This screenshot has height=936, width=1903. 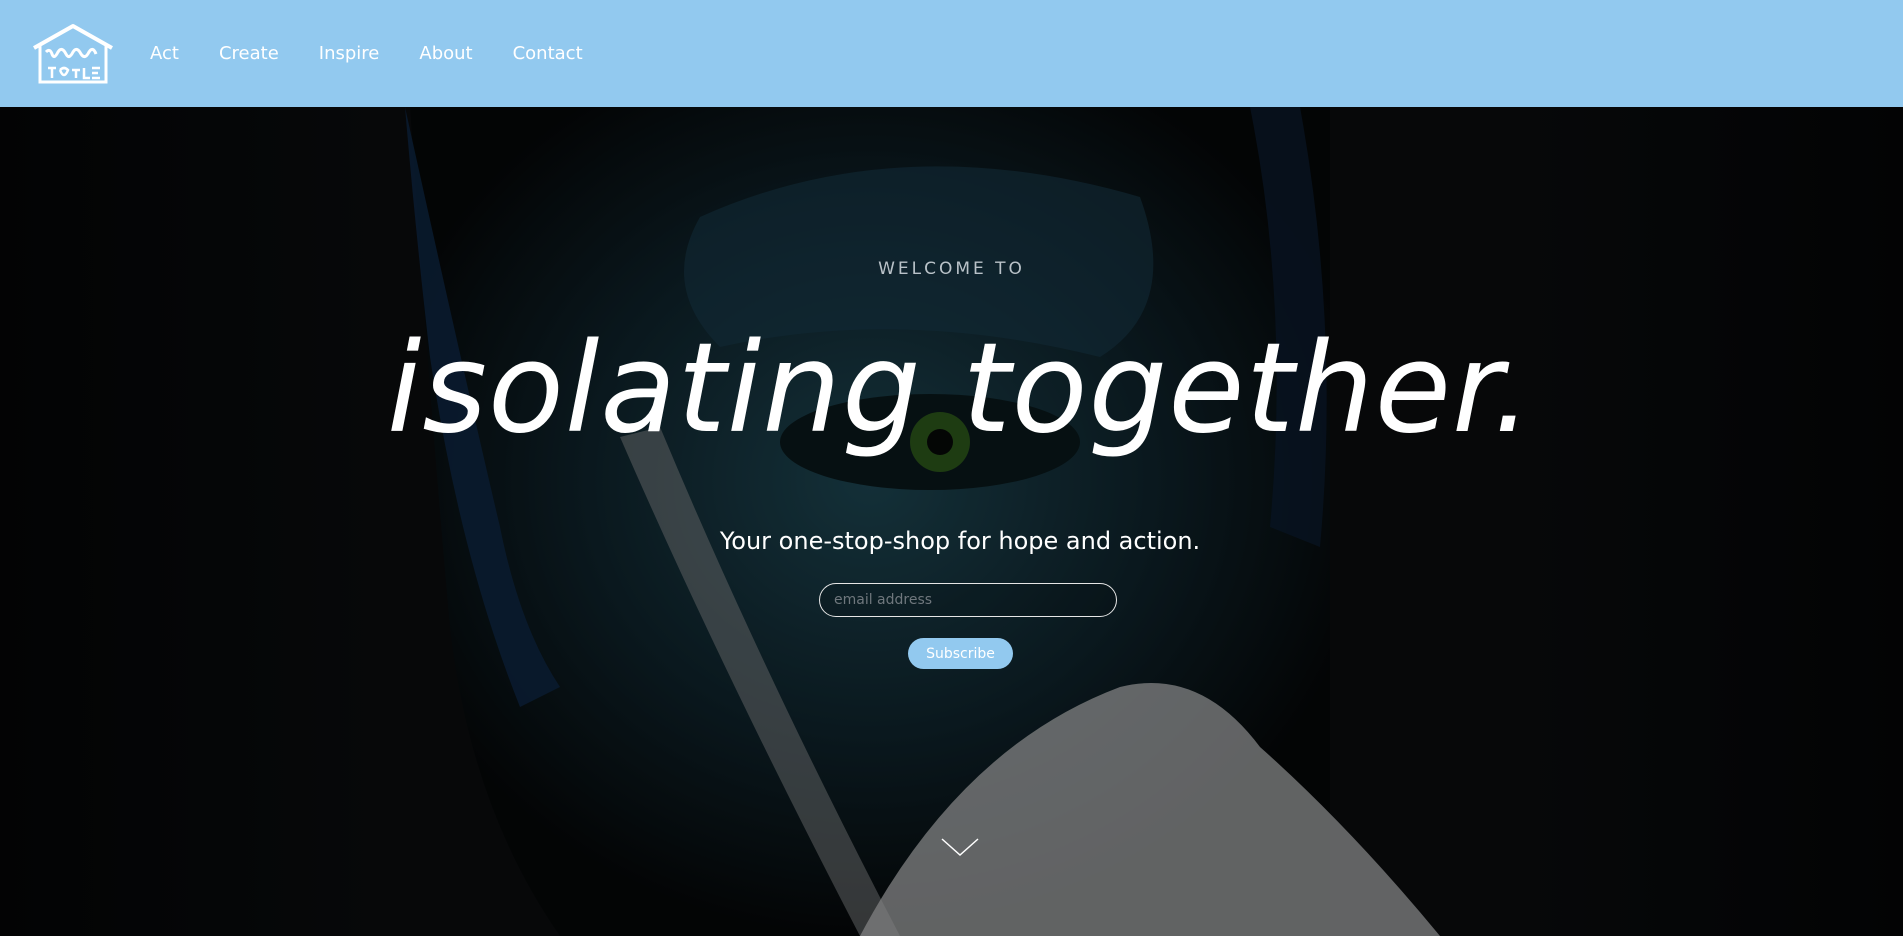 I want to click on main-nav: Act Create Inspire About Contact, so click(x=386, y=53).